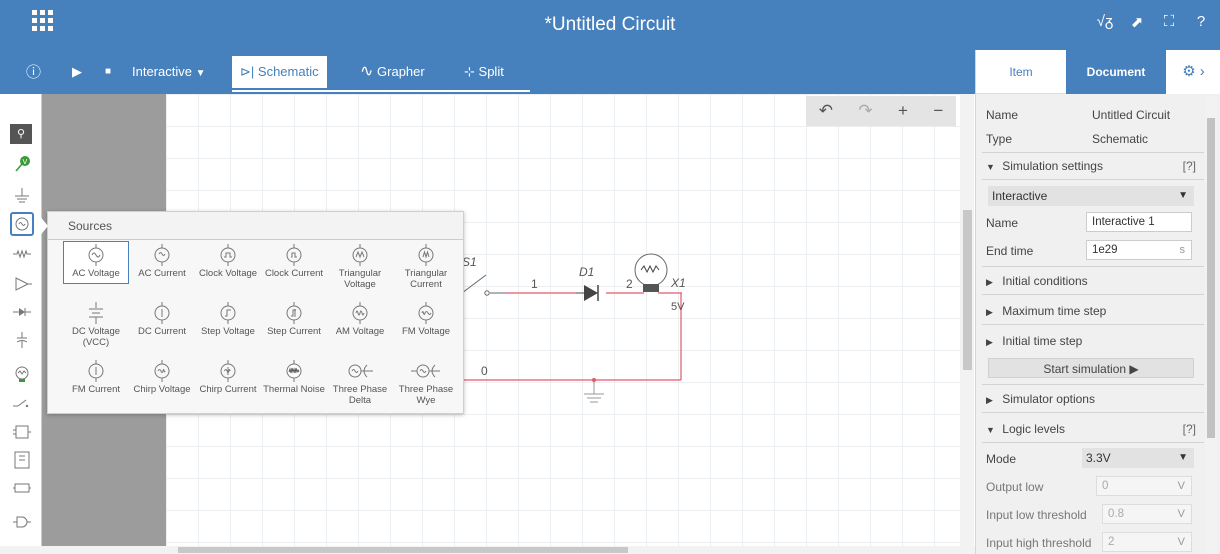 This screenshot has height=554, width=1220. I want to click on source-am-voltage: AM Voltage, so click(360, 318).